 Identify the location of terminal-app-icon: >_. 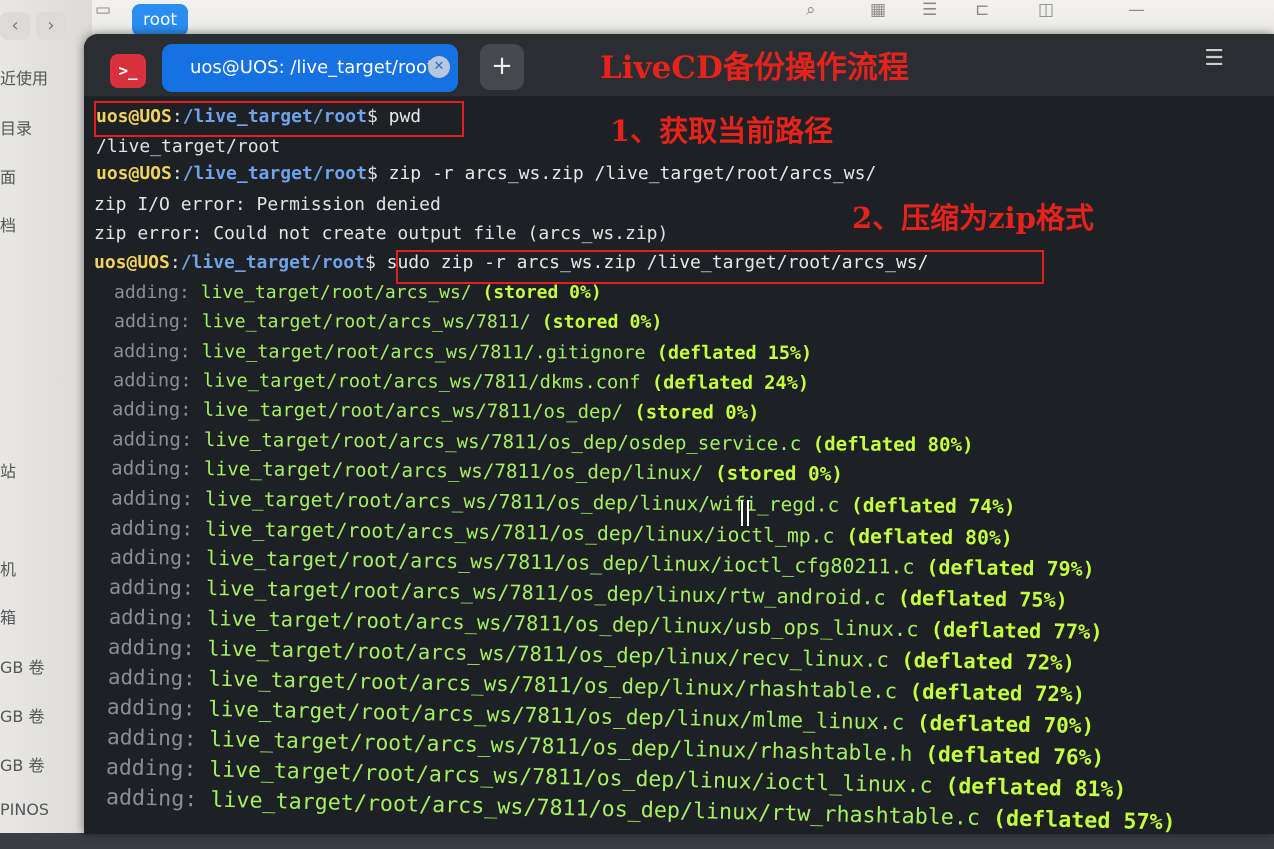
(128, 71).